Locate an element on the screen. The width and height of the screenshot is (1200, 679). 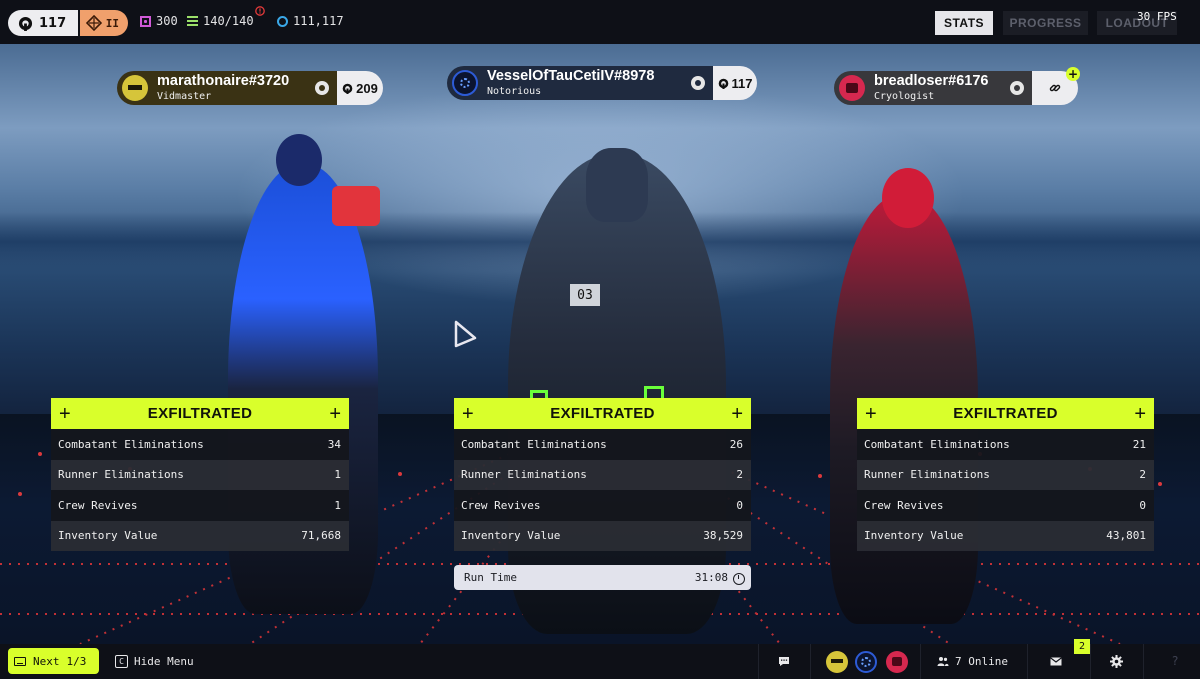
player-title: Notorious is located at coordinates (514, 91).